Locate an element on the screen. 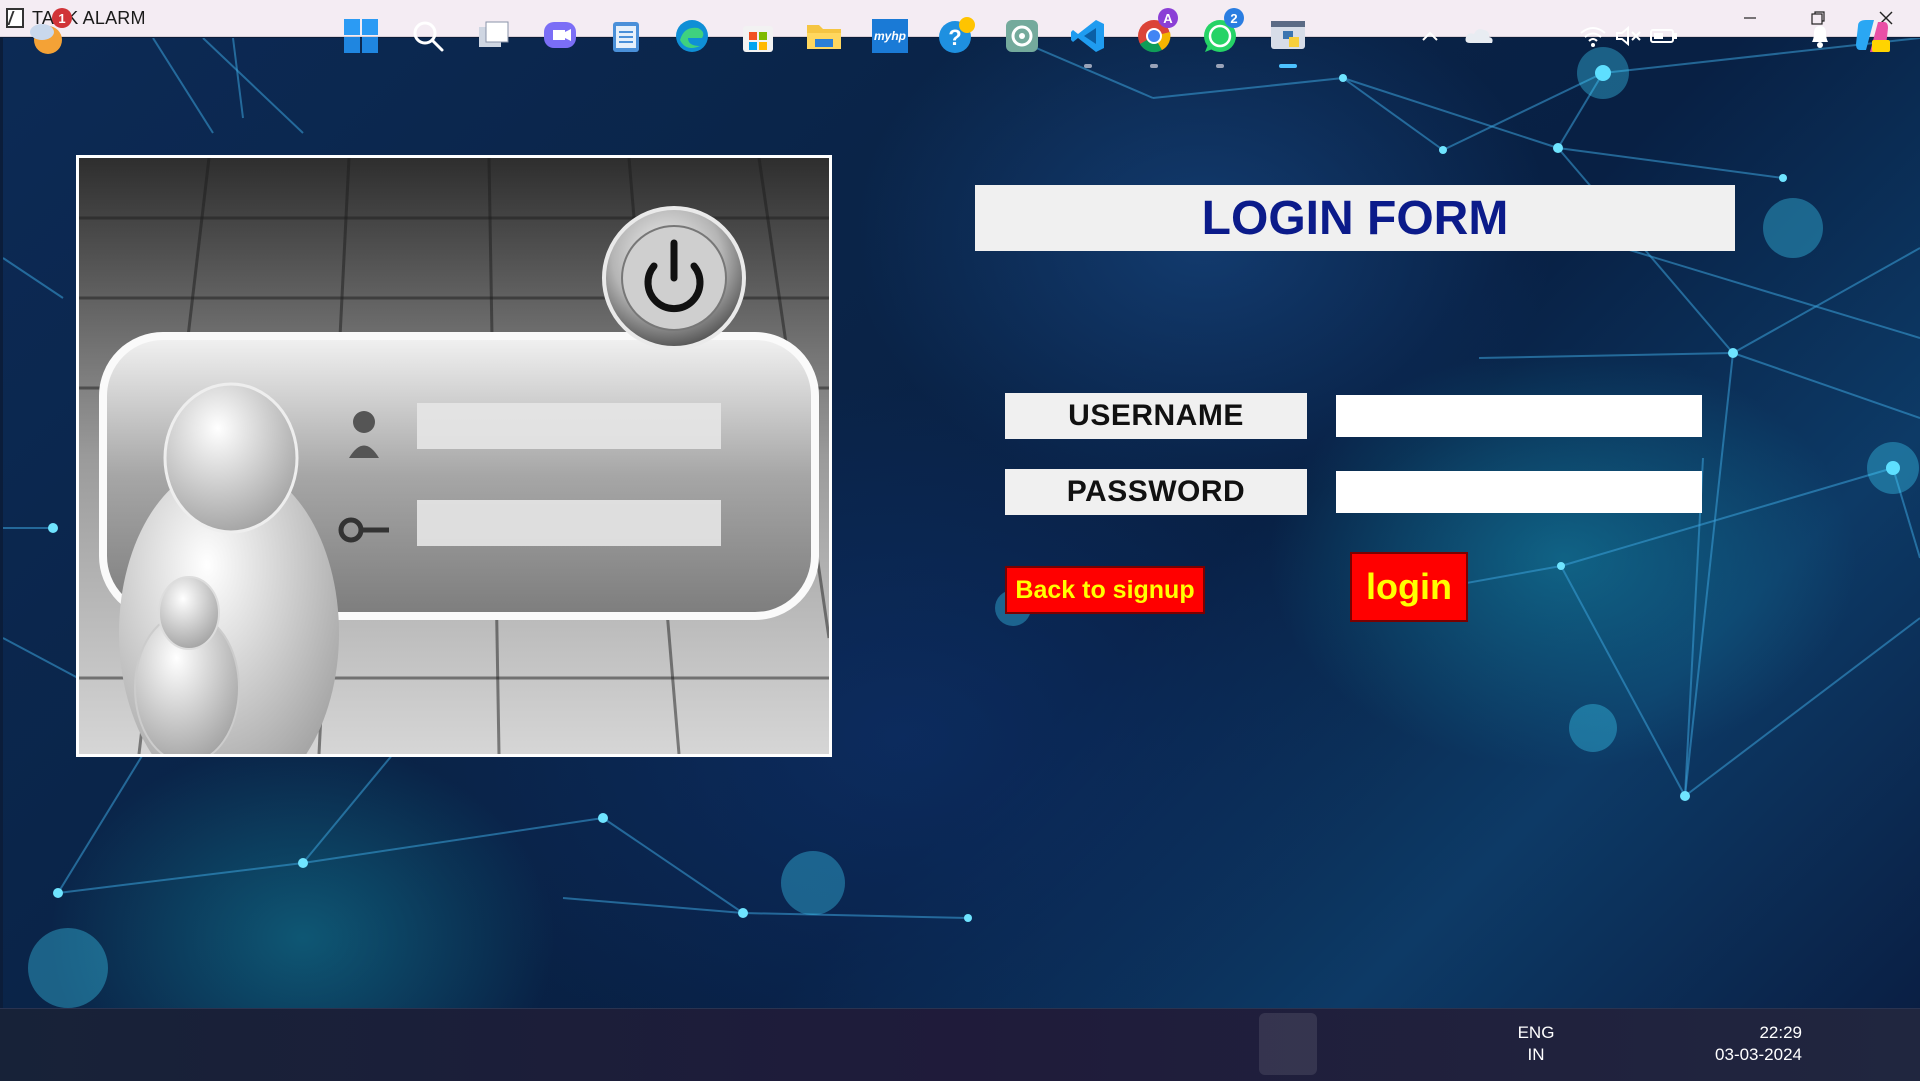 The height and width of the screenshot is (1081, 1920). notepad-icon is located at coordinates (626, 37).